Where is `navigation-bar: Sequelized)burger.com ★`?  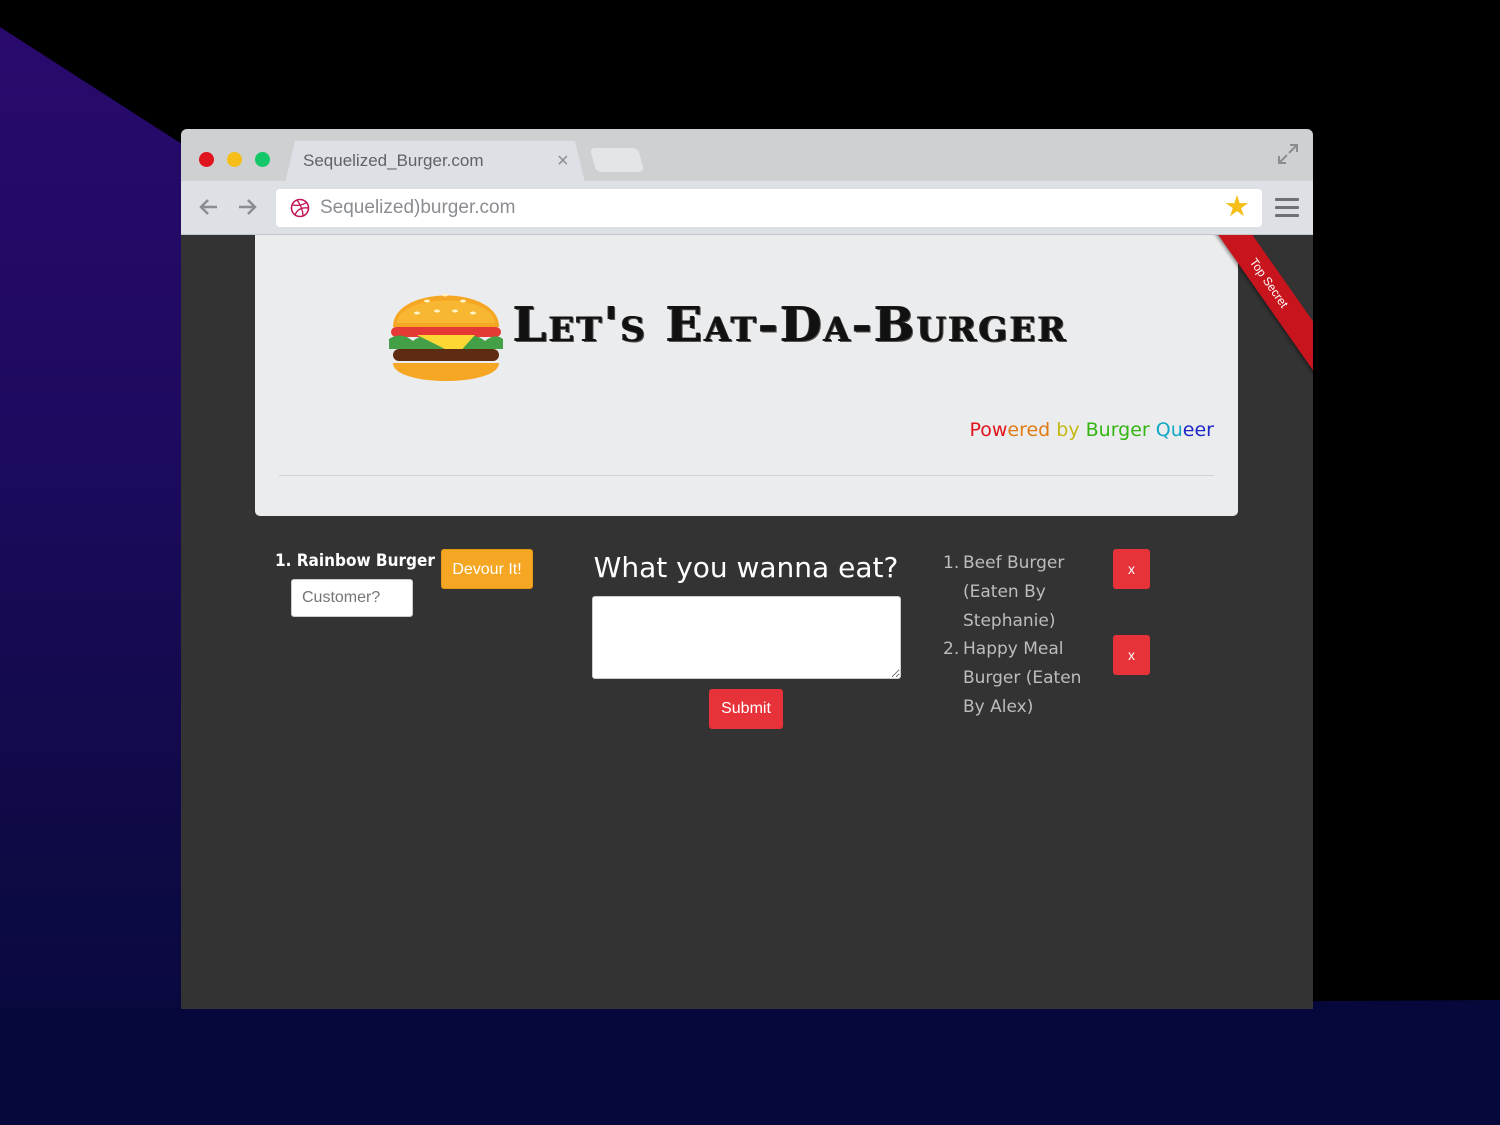 navigation-bar: Sequelized)burger.com ★ is located at coordinates (747, 208).